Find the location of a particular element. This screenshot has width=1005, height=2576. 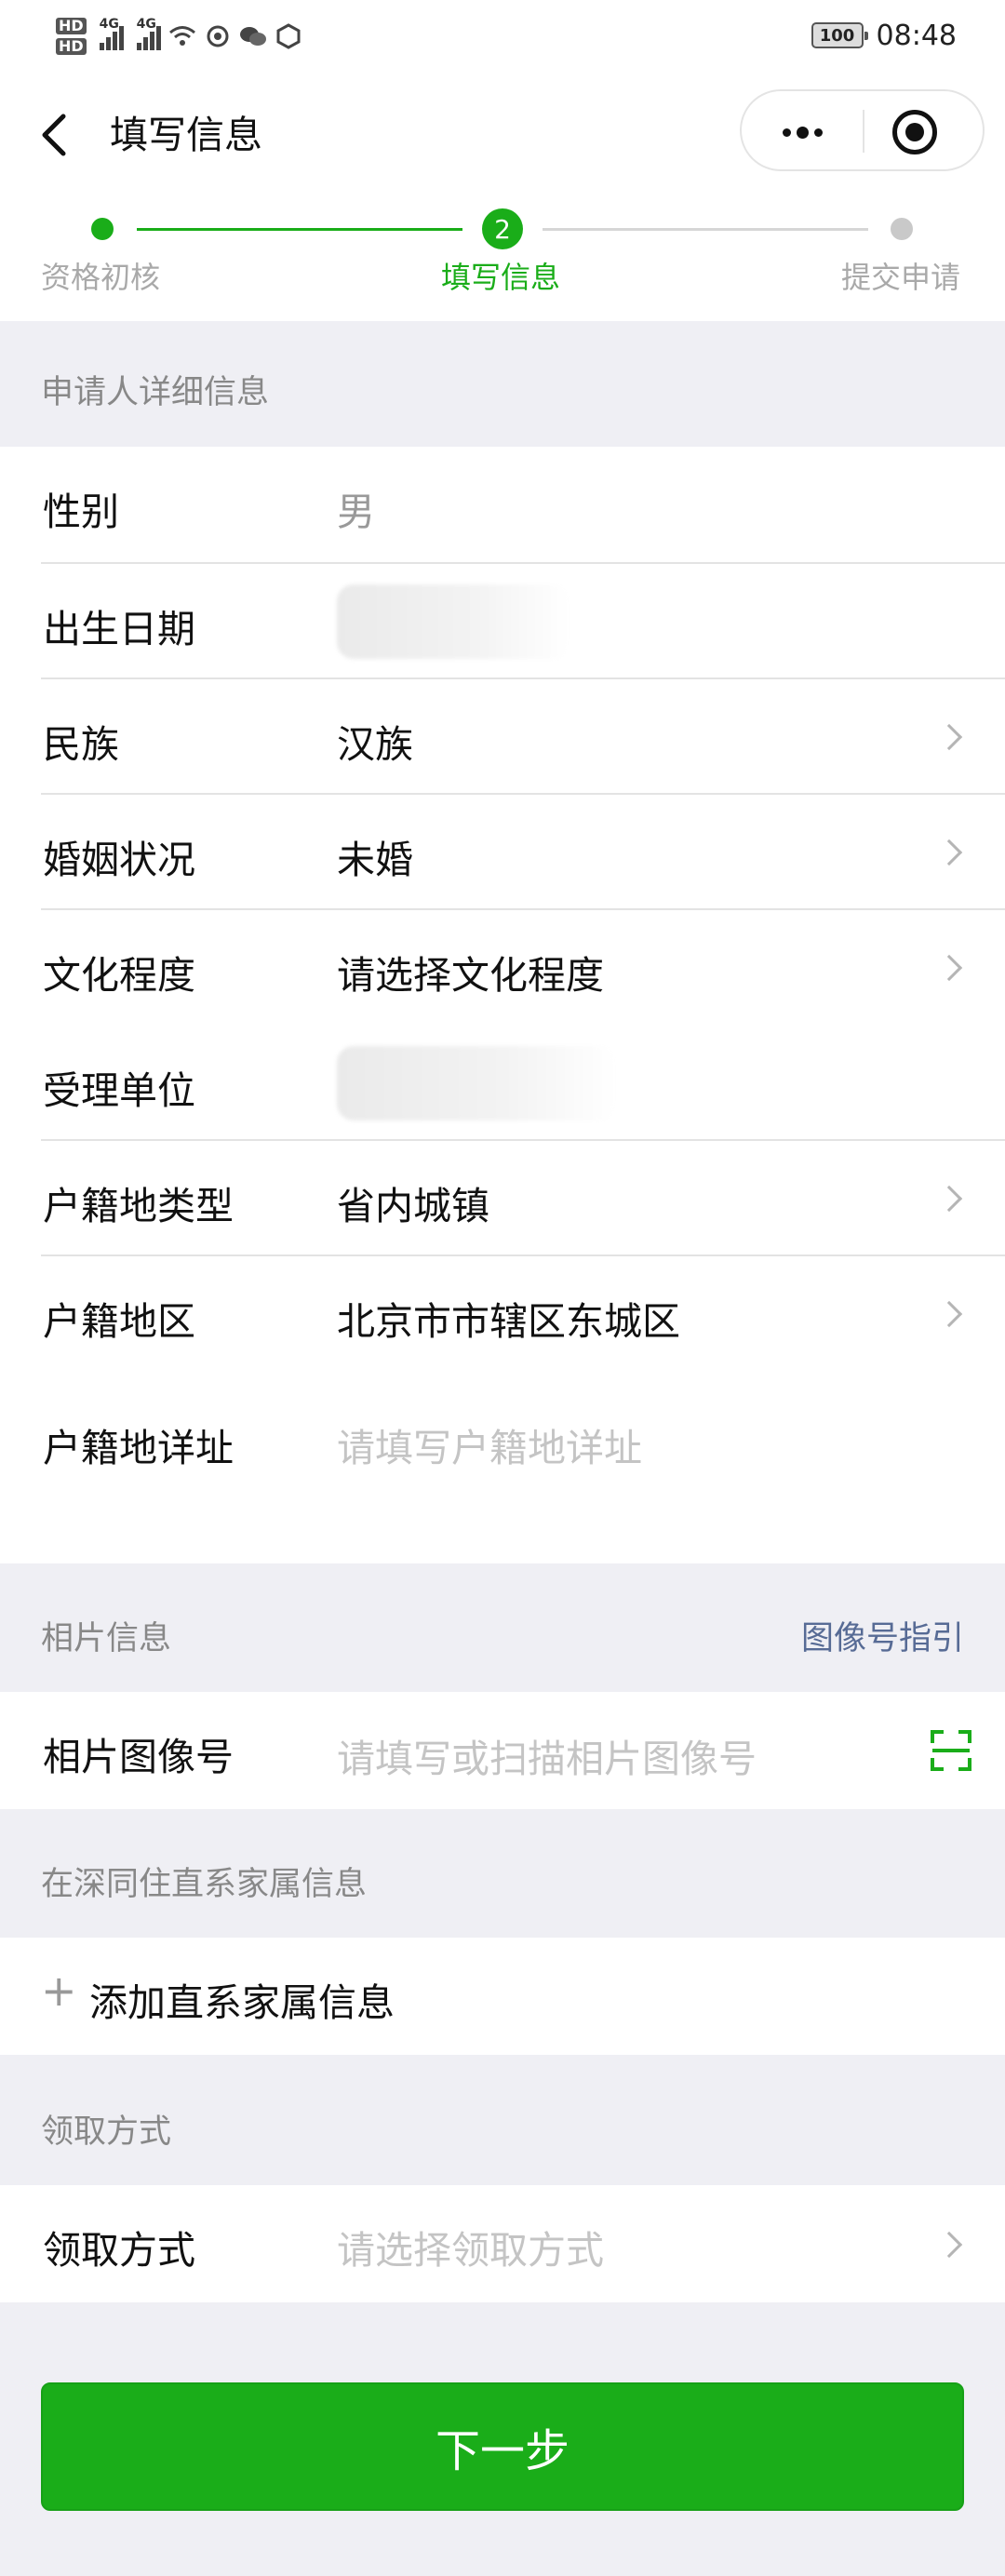

form-row-household-region: 户籍地区 北京市市辖区东城区 is located at coordinates (502, 1314).